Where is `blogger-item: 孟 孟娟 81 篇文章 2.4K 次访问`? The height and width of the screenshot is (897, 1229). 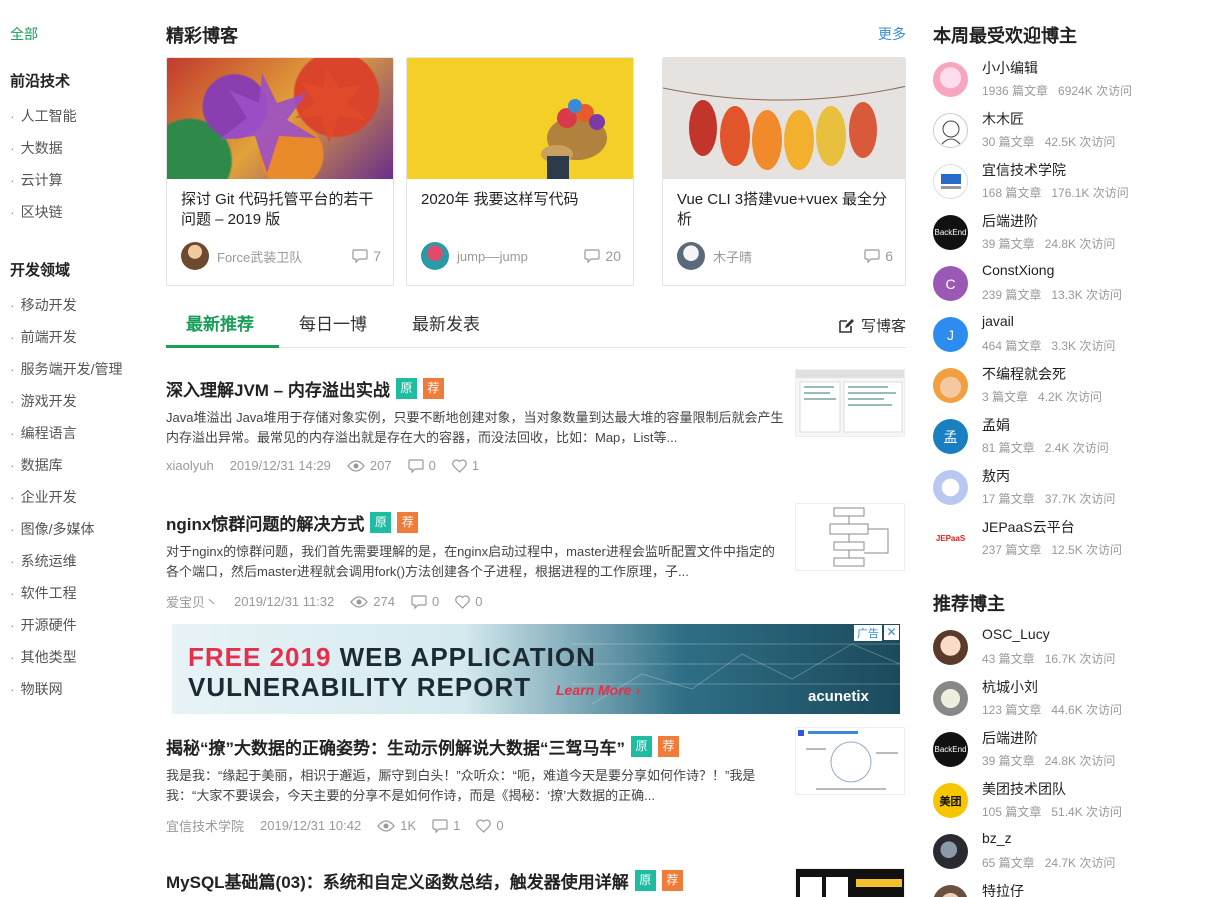
blogger-item: 孟 孟娟 81 篇文章 2.4K 次访问 is located at coordinates (1078, 437).